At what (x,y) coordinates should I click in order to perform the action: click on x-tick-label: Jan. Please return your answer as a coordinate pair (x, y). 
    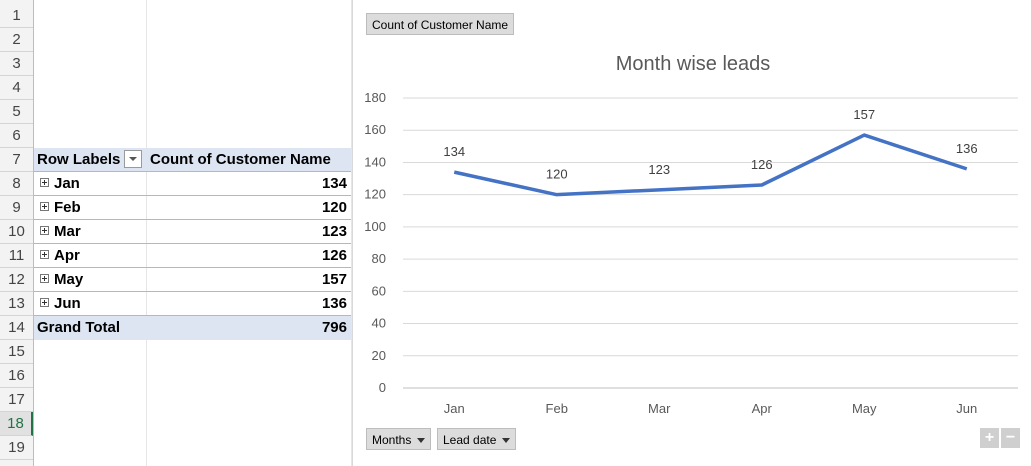
    Looking at the image, I should click on (454, 408).